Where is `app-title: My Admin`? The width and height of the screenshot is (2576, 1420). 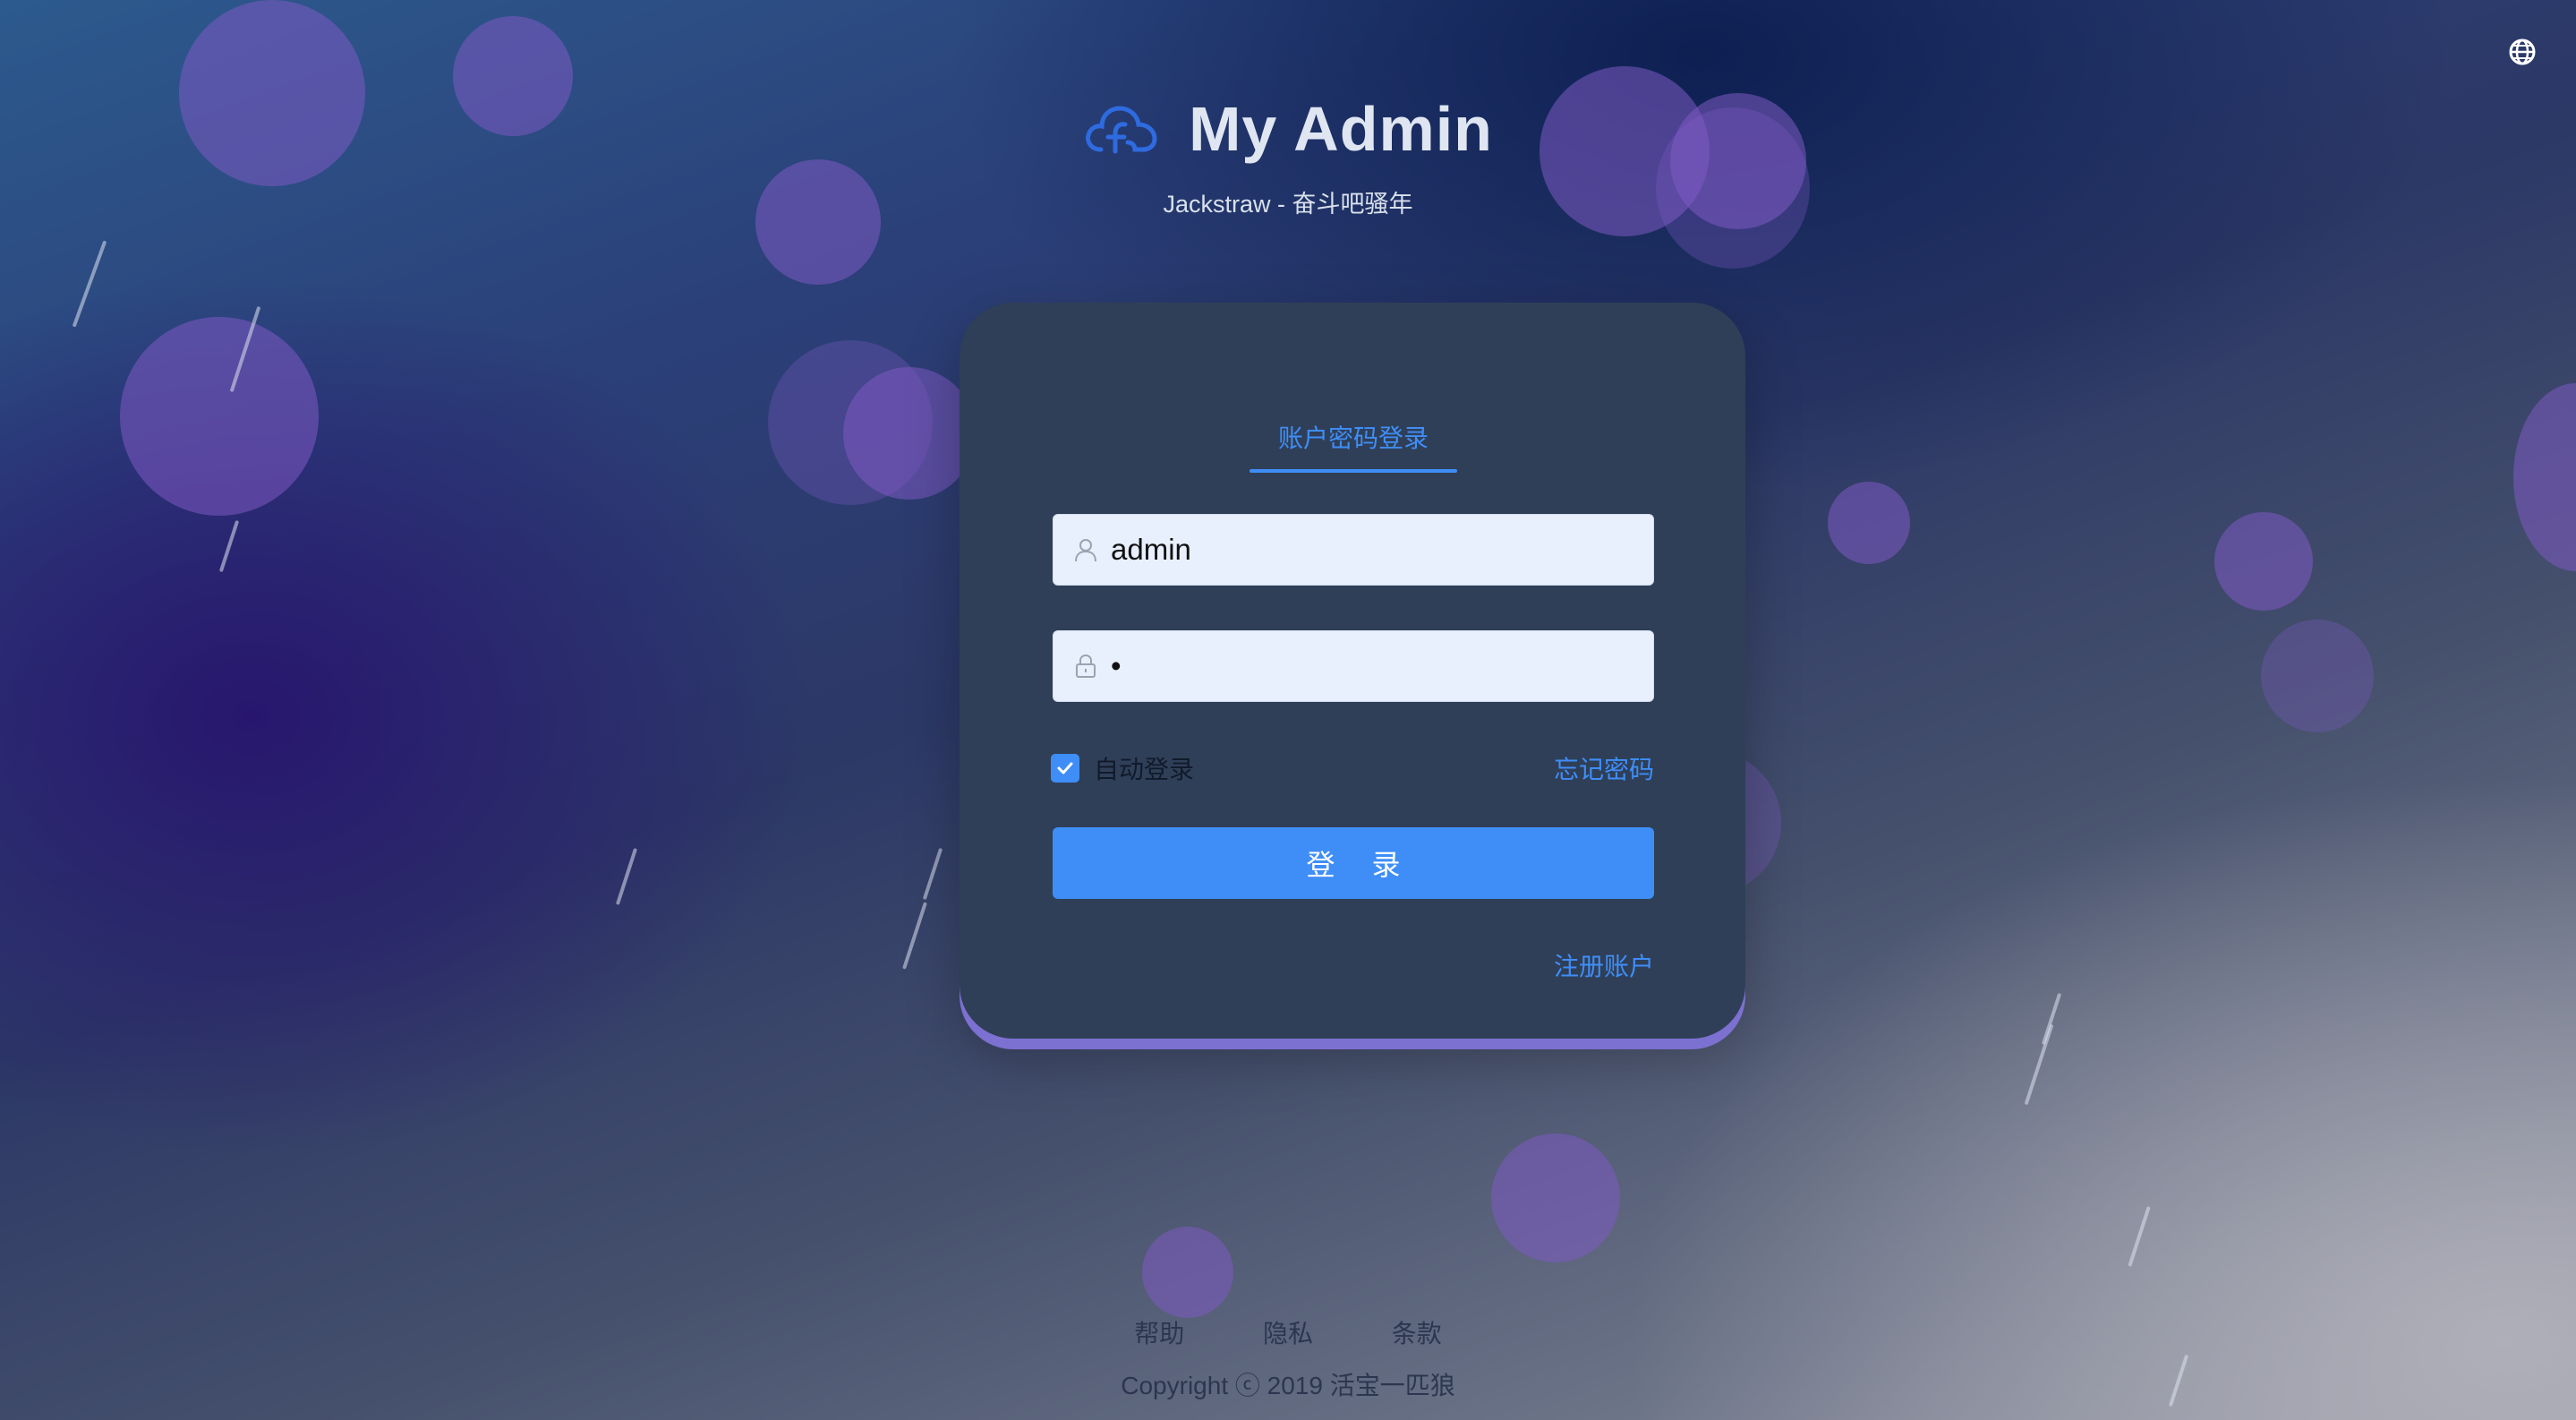 app-title: My Admin is located at coordinates (1341, 129).